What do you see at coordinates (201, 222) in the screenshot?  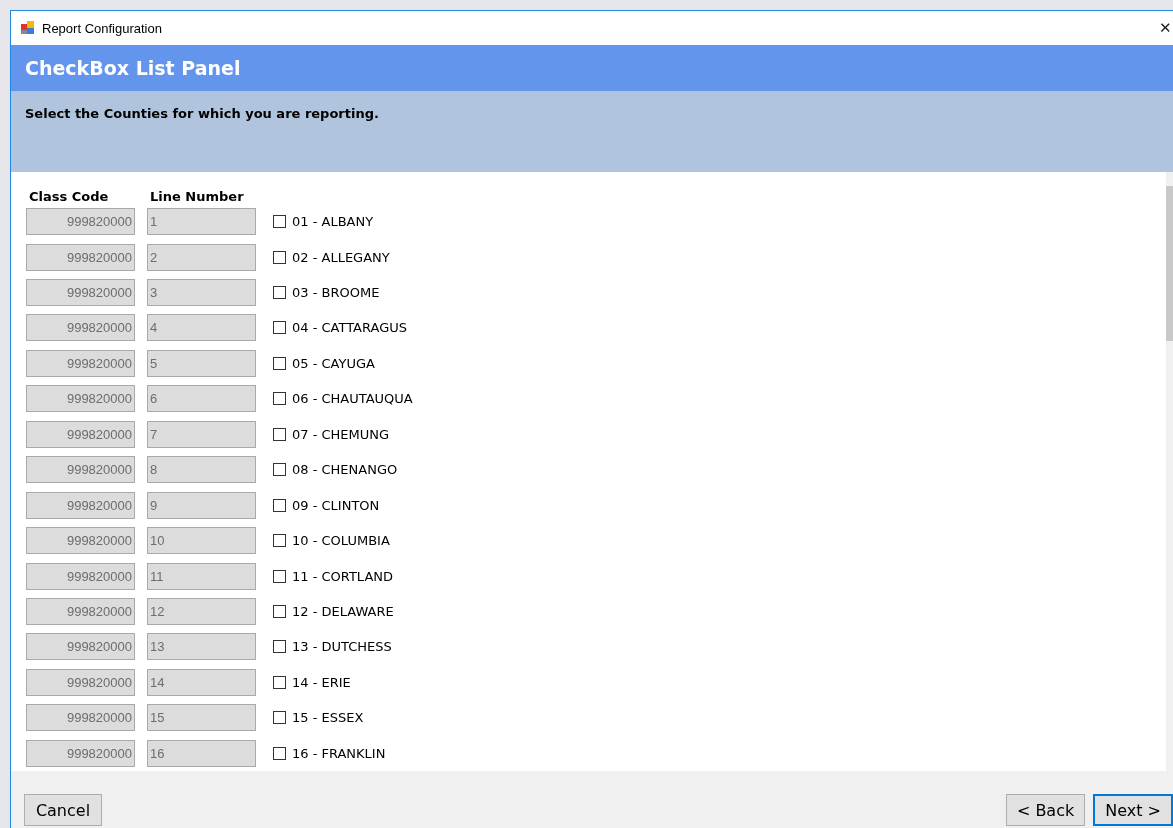 I see `line-number-field: 1` at bounding box center [201, 222].